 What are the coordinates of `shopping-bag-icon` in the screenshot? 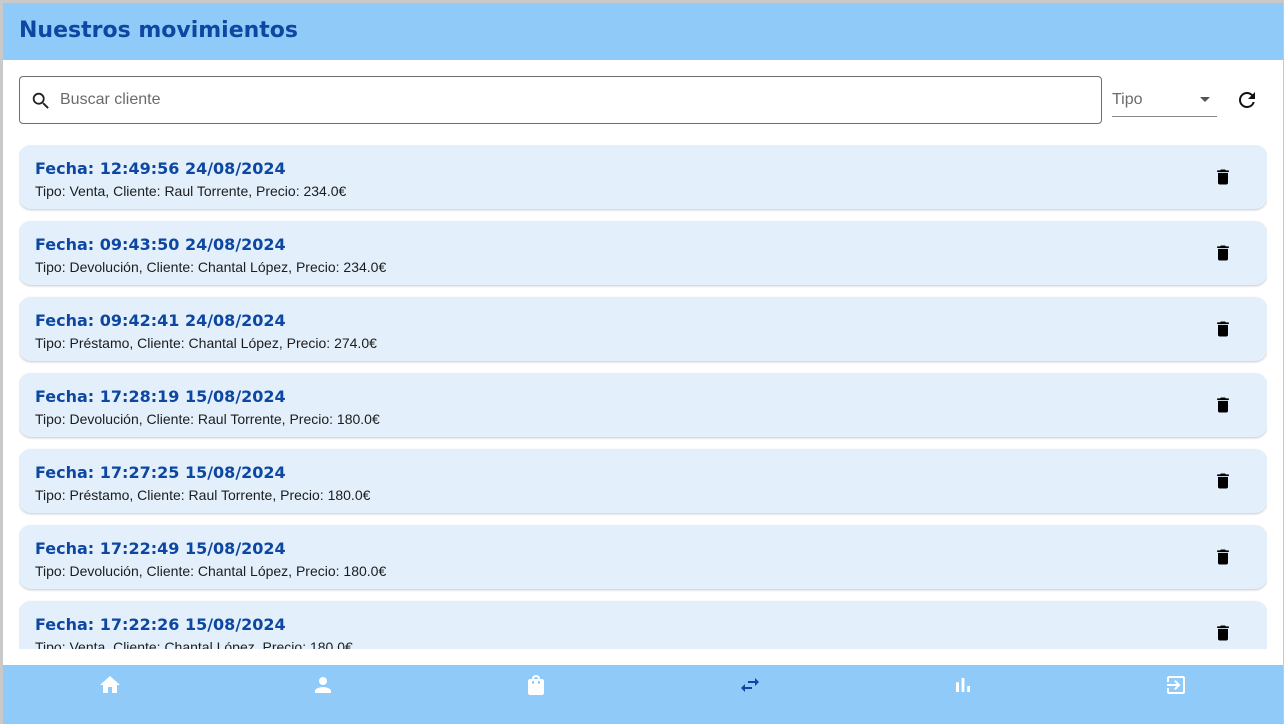 It's located at (536, 685).